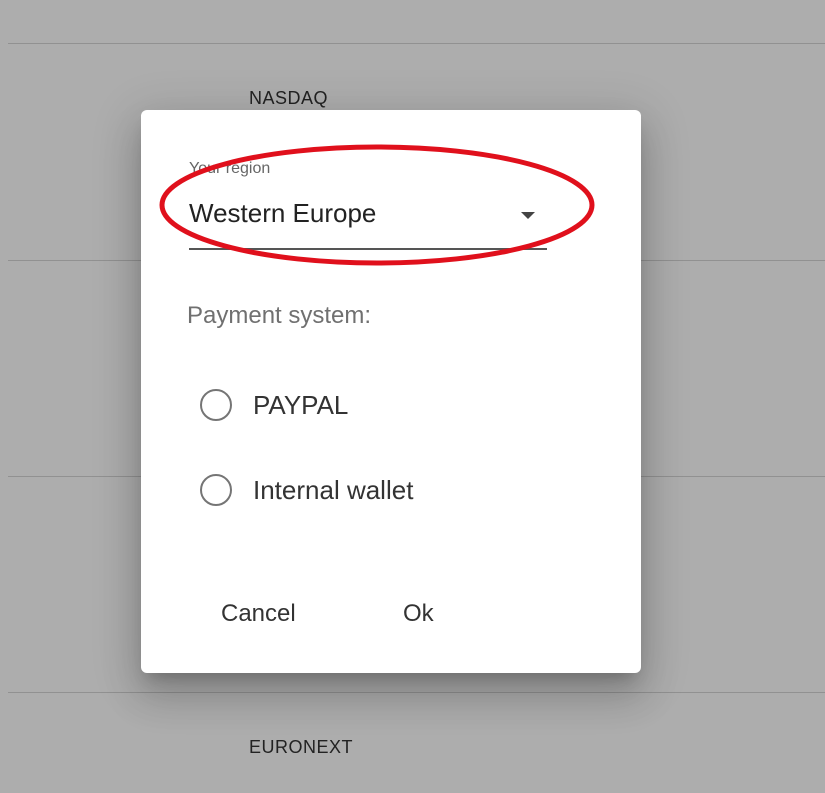 This screenshot has width=825, height=793. I want to click on region-field-value: Western Europe, so click(282, 213).